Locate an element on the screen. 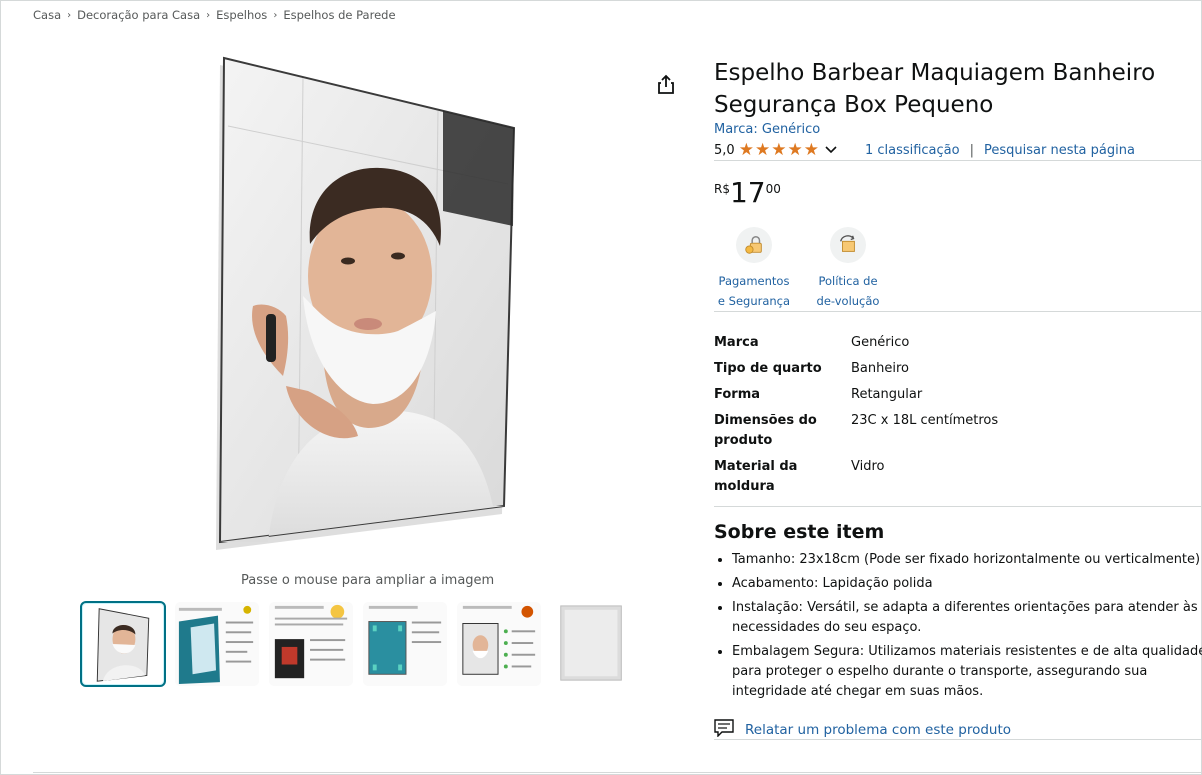 The width and height of the screenshot is (1202, 775). star-rating: ★ ★ ★ ★ ★ is located at coordinates (778, 150).